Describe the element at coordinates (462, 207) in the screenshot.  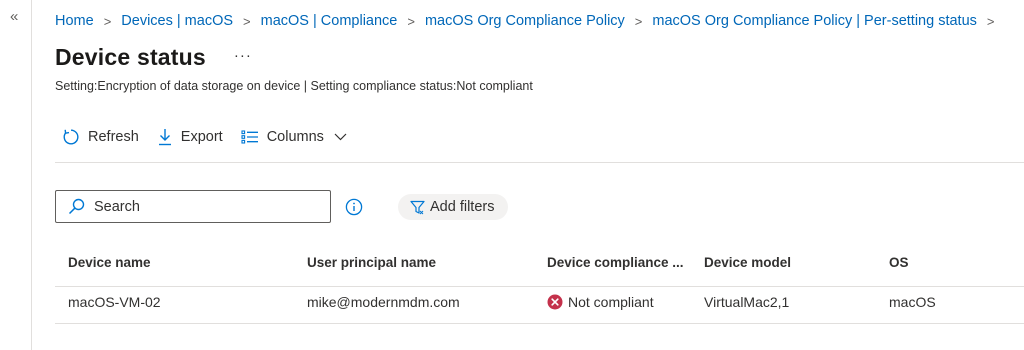
I see `add-filters-label: Add filters` at that location.